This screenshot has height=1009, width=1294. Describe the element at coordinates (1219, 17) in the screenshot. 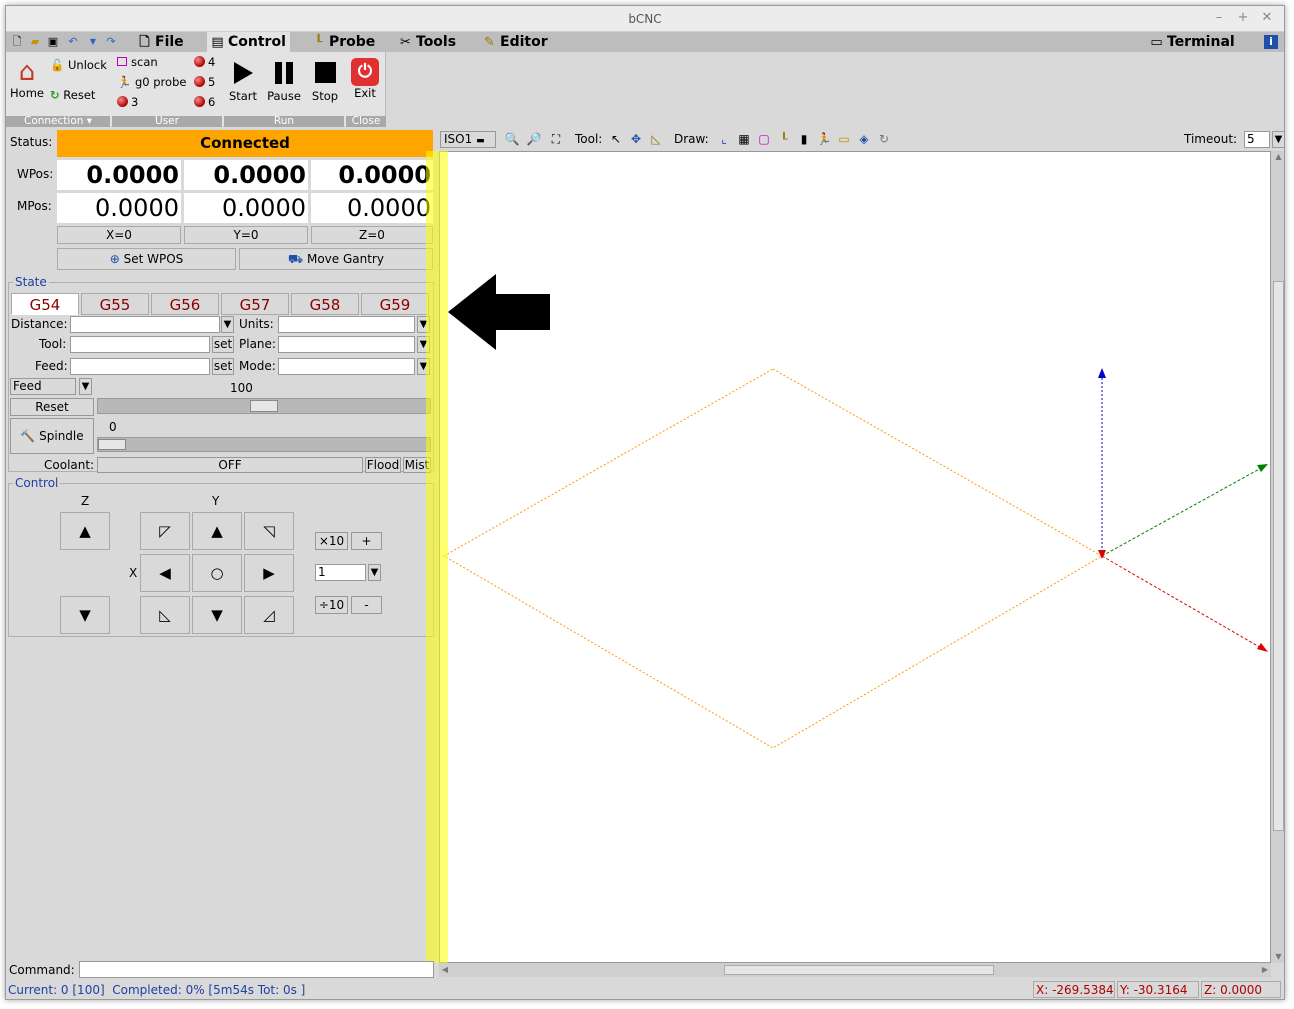

I see `minimize-icon: –` at that location.